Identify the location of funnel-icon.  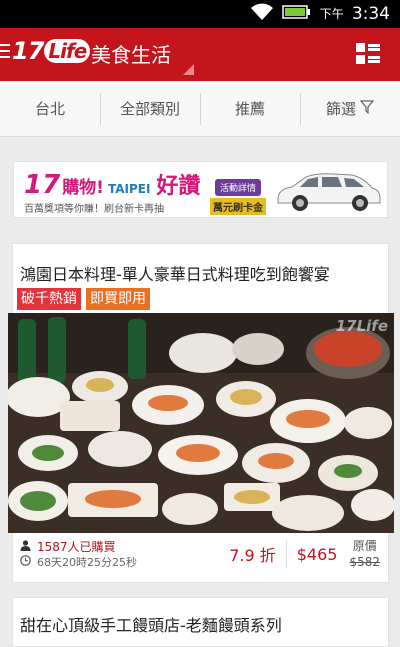
(367, 108).